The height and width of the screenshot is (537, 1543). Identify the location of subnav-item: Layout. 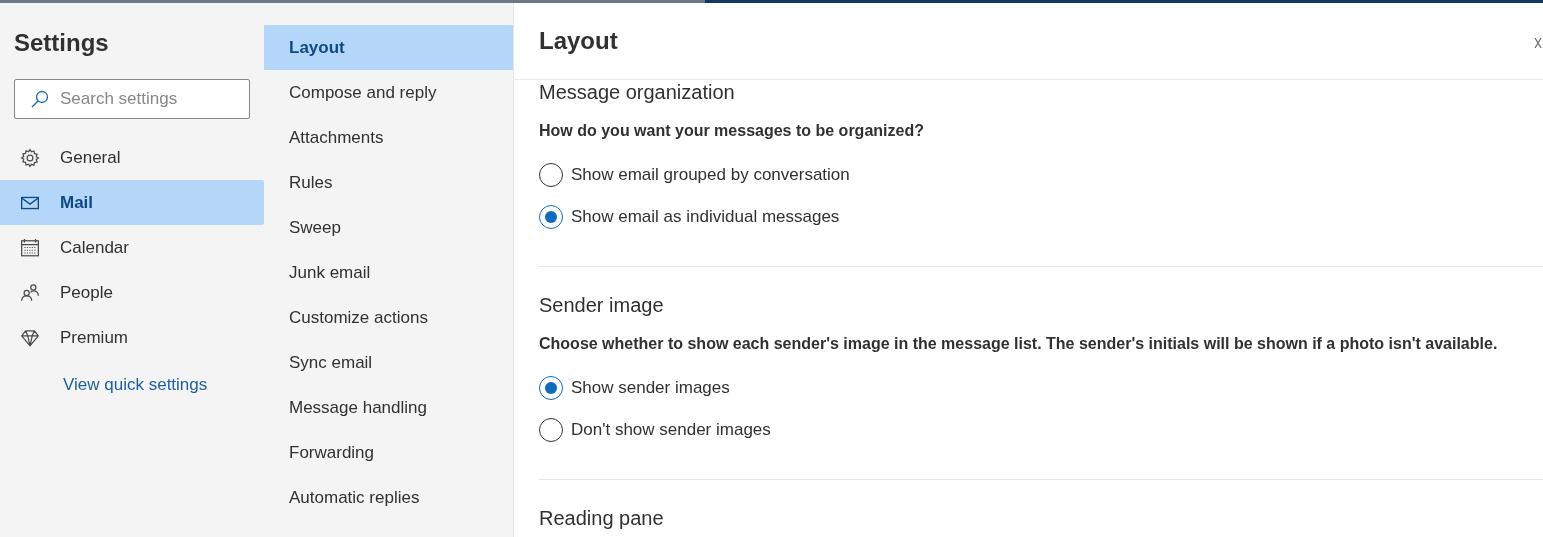
(388, 47).